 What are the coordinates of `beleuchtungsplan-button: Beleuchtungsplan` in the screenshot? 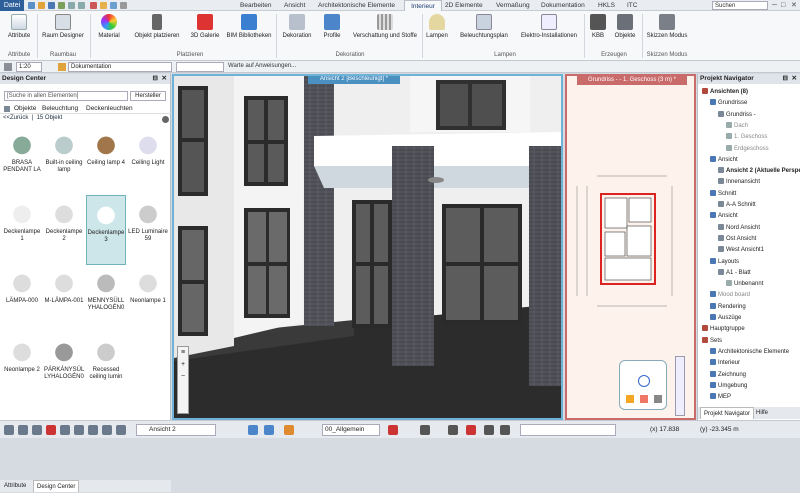 It's located at (484, 27).